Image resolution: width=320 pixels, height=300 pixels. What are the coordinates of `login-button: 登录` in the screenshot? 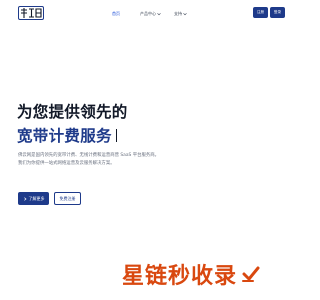 It's located at (277, 12).